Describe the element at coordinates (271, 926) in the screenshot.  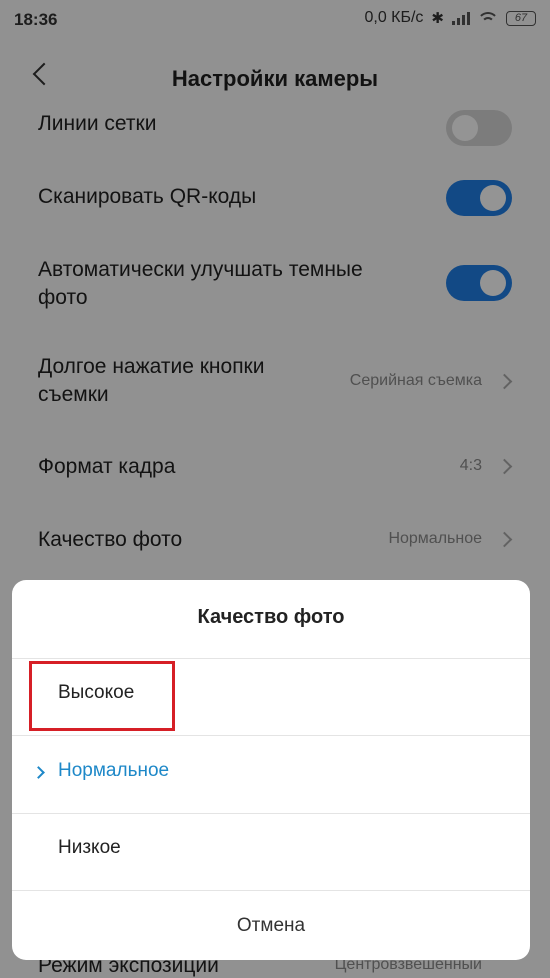
I see `cancel-button: Отмена` at that location.